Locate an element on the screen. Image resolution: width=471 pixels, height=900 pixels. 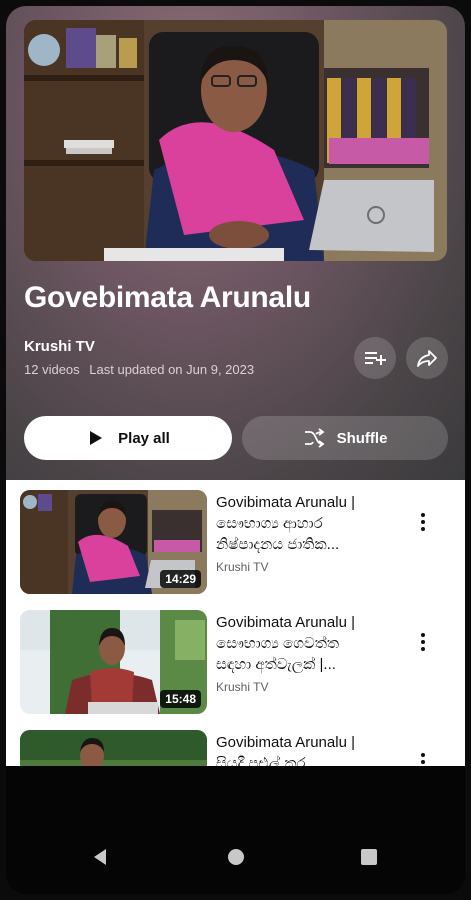
home-icon is located at coordinates (236, 857).